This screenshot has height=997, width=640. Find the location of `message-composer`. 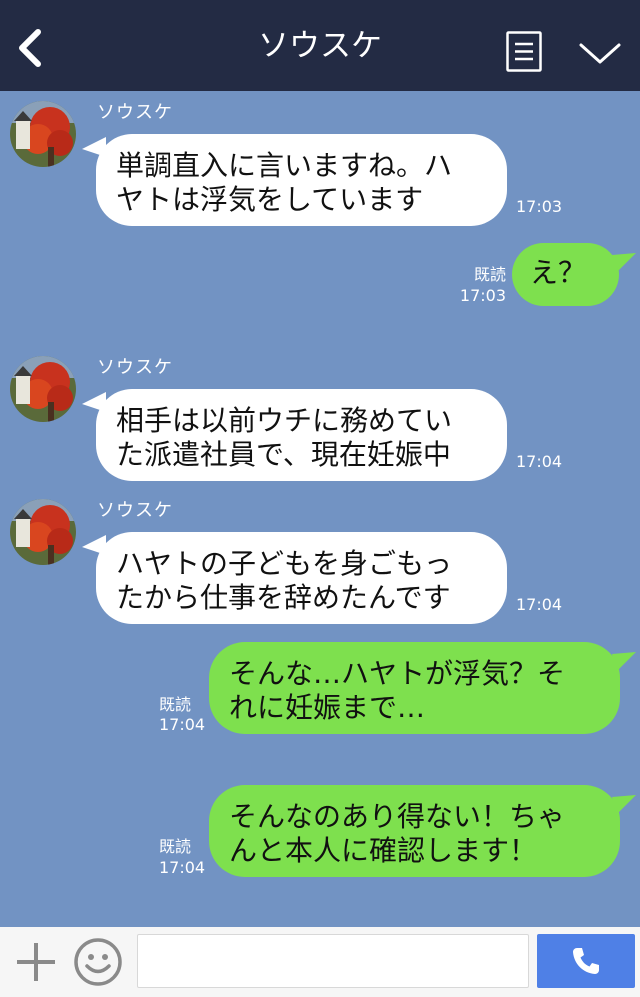

message-composer is located at coordinates (320, 962).